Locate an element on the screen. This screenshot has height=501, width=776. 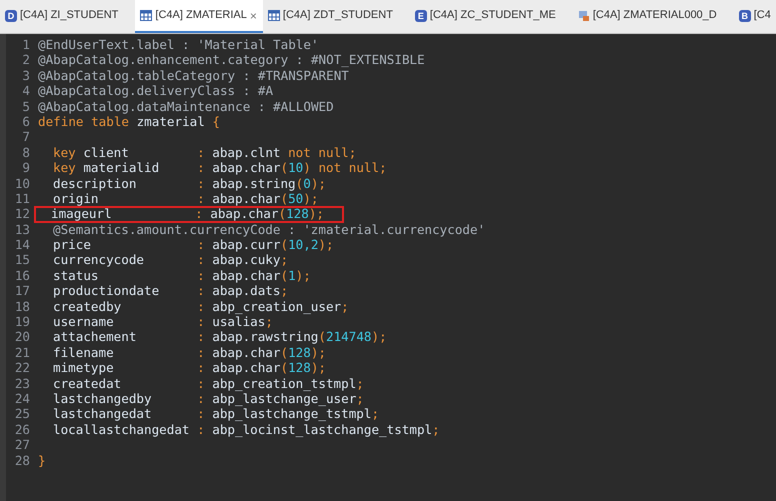
code-line: } is located at coordinates (42, 460).